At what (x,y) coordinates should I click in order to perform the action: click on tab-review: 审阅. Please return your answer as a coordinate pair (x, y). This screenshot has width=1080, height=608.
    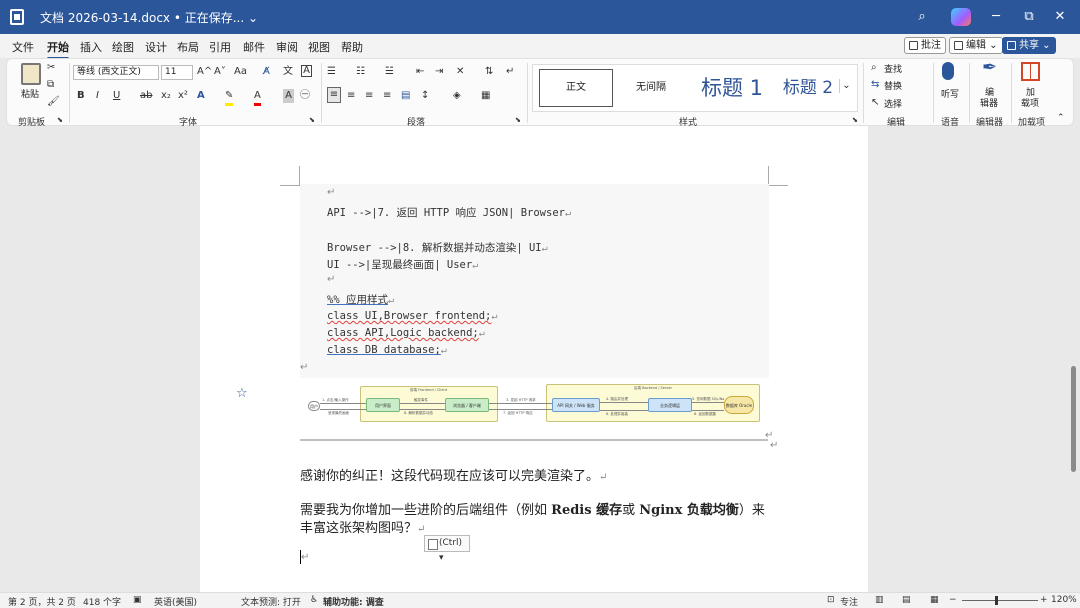
    Looking at the image, I should click on (287, 47).